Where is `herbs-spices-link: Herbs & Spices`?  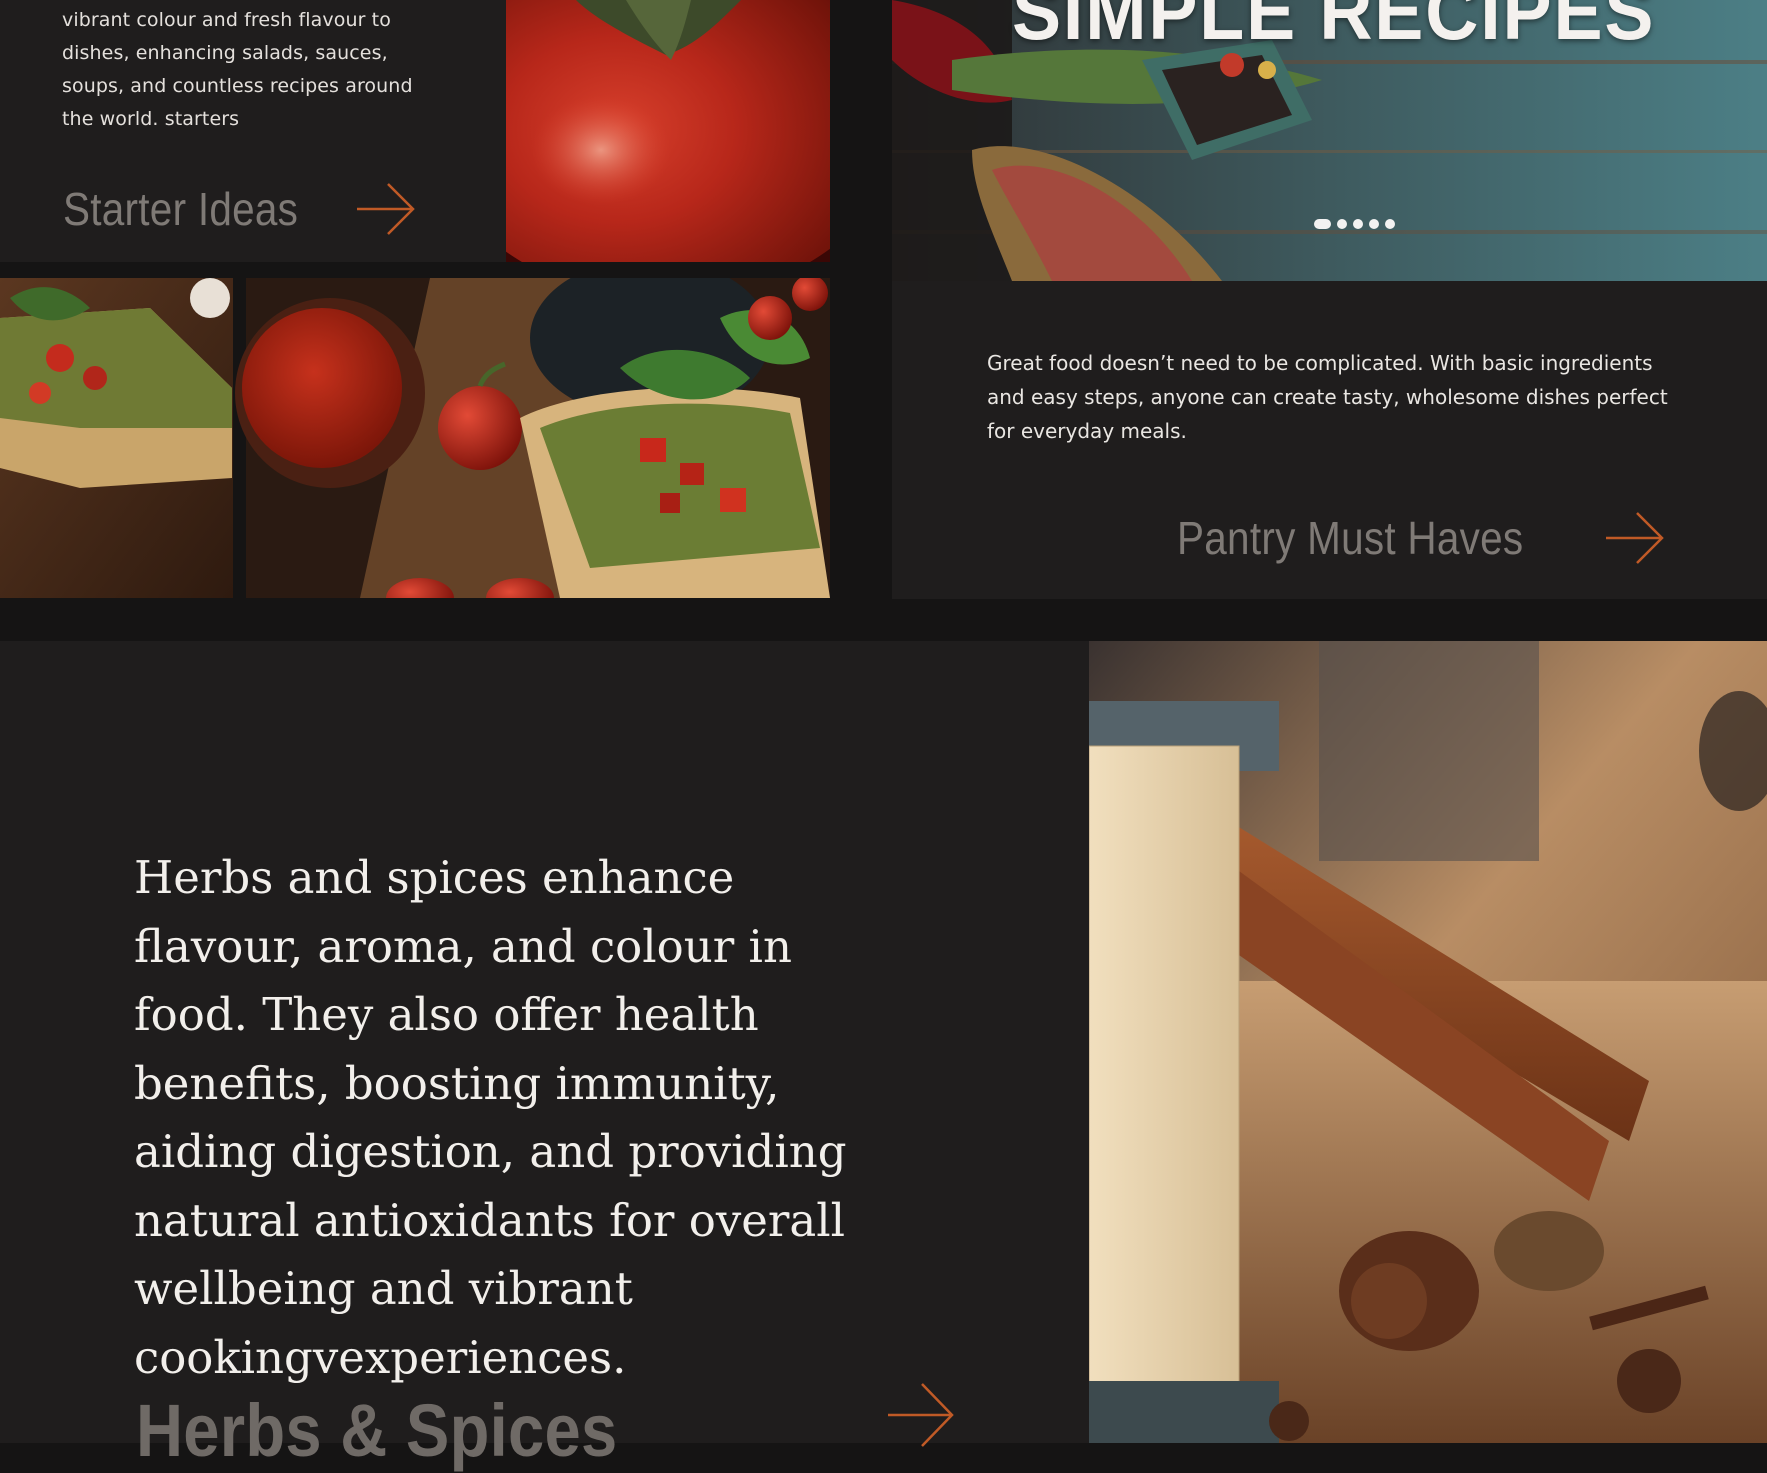
herbs-spices-link: Herbs & Spices is located at coordinates (545, 1427).